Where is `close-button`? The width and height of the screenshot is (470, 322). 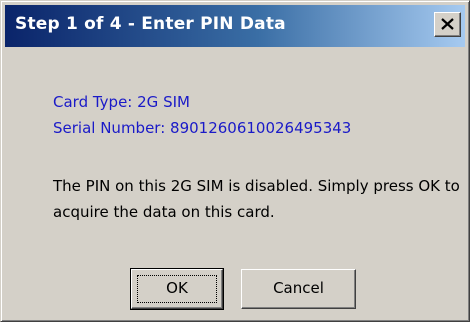
close-button is located at coordinates (447, 24).